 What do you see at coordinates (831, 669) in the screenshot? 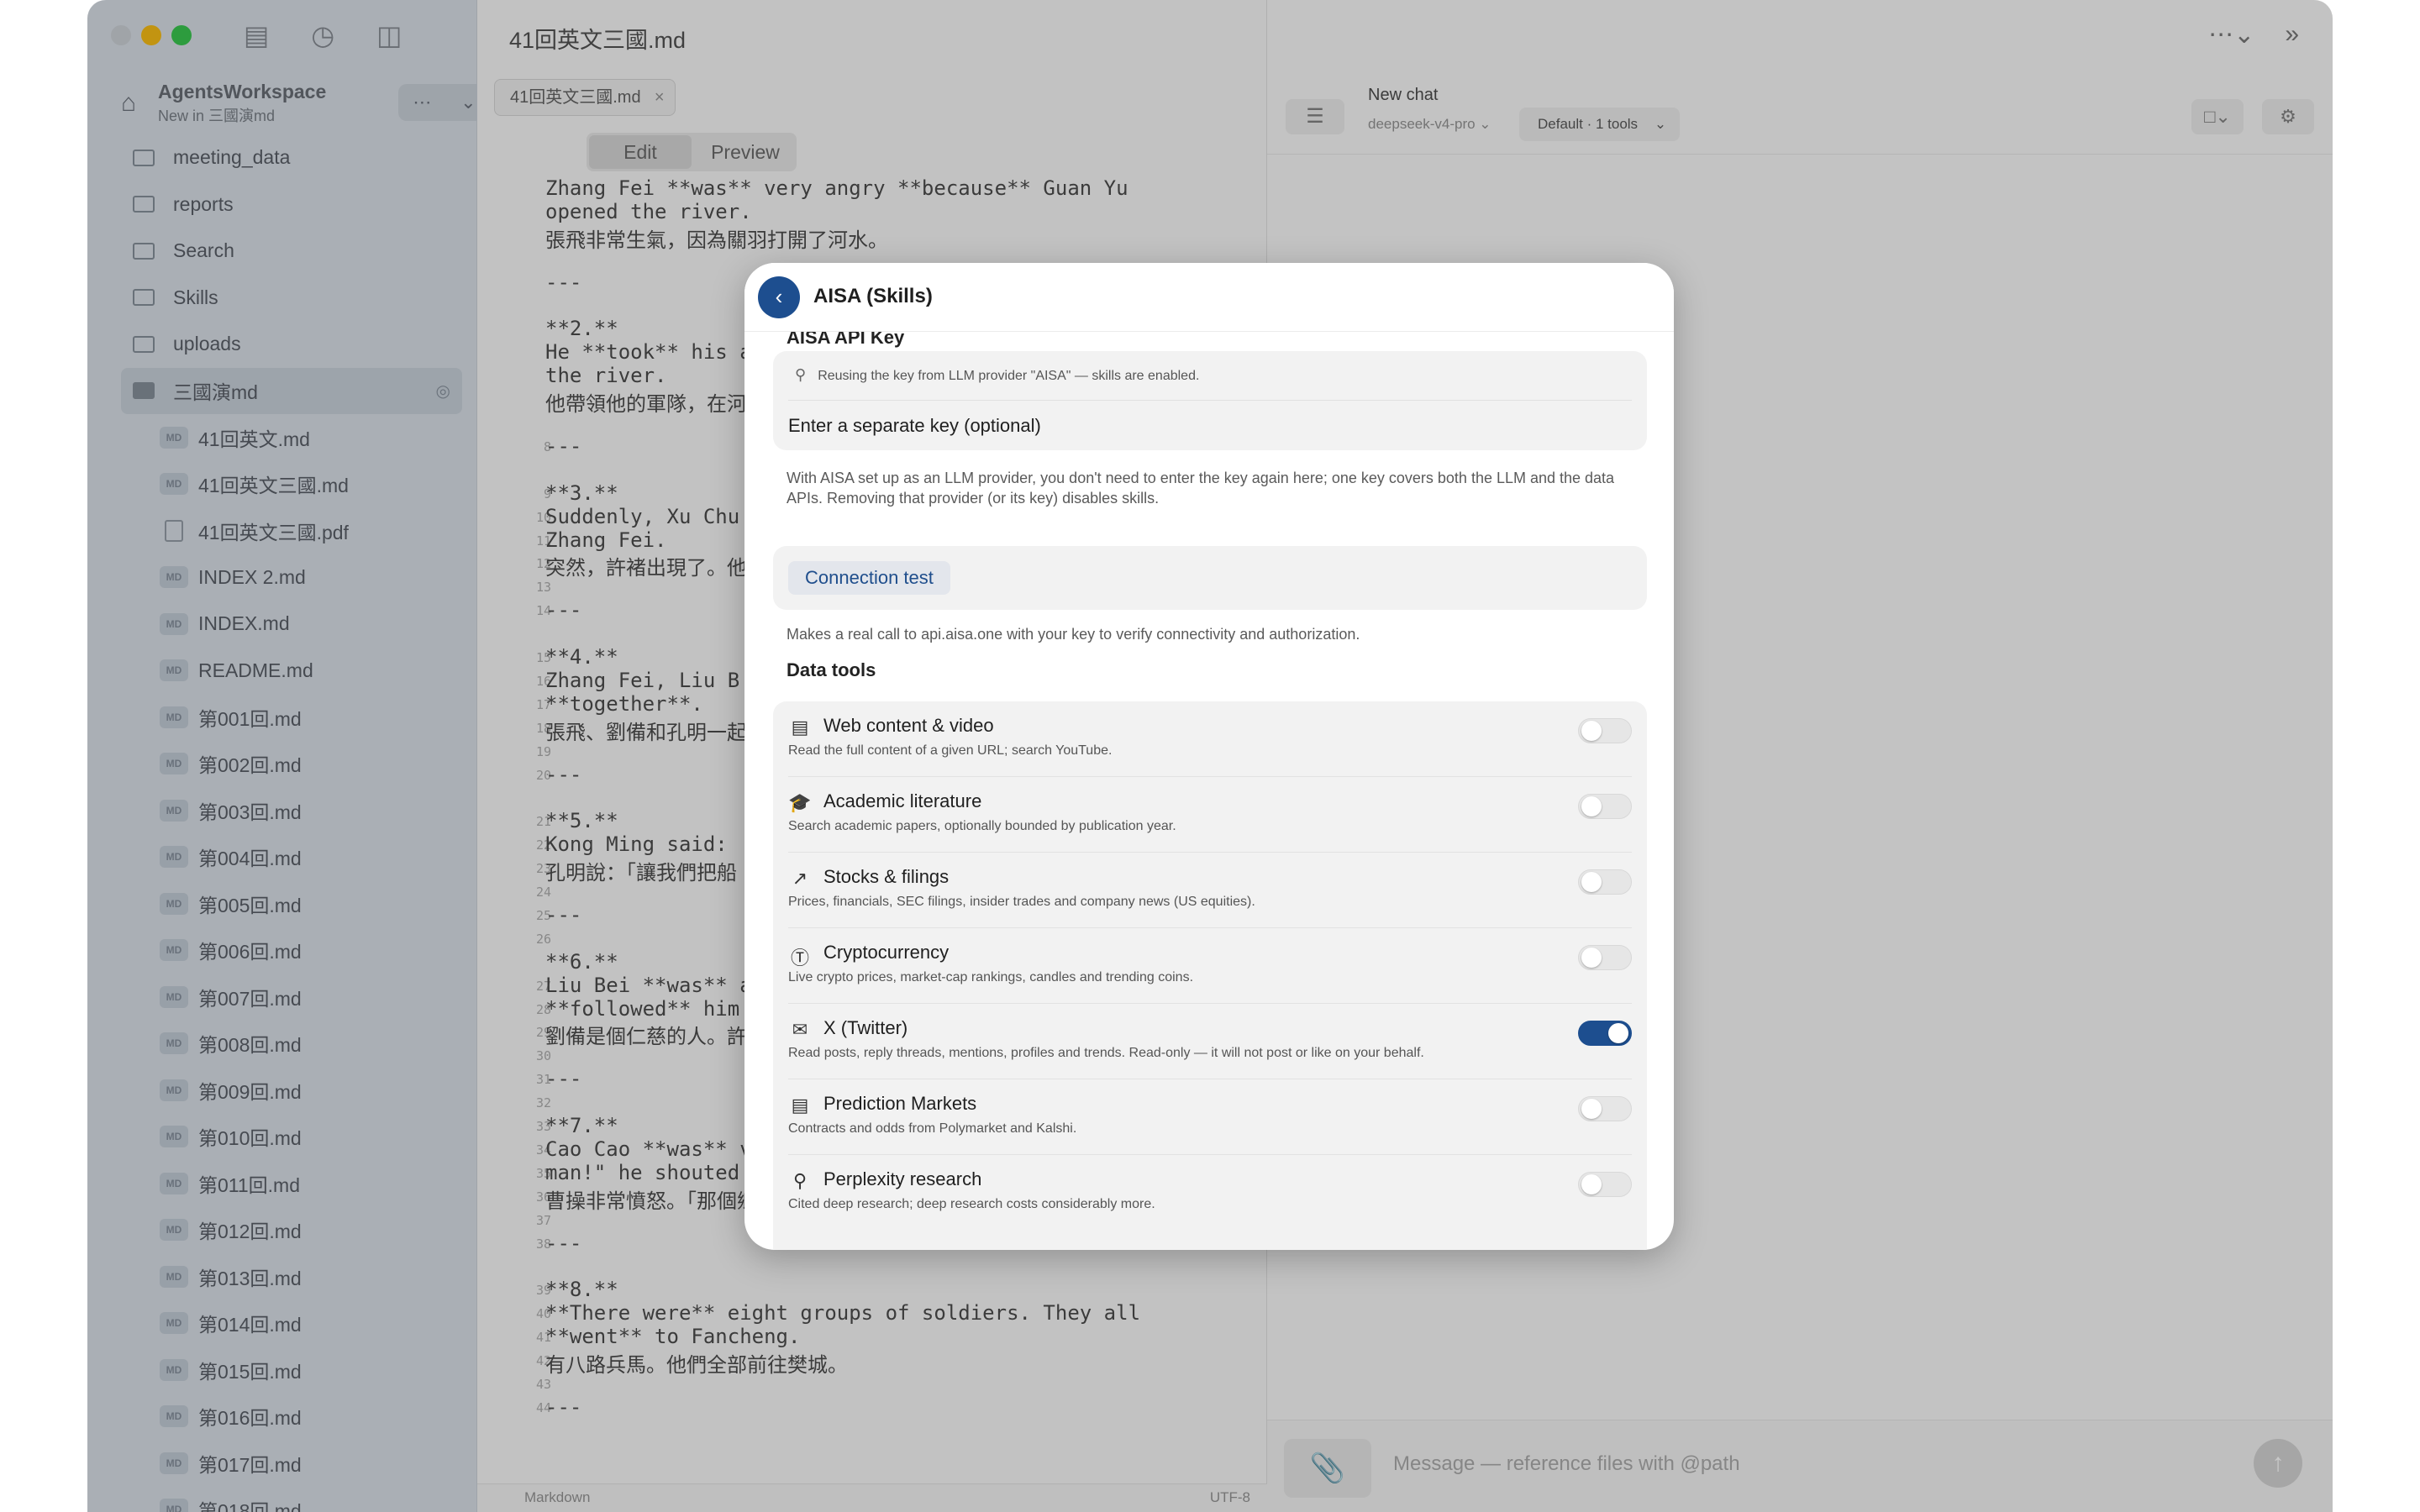
I see `data-tools-label: Data tools` at bounding box center [831, 669].